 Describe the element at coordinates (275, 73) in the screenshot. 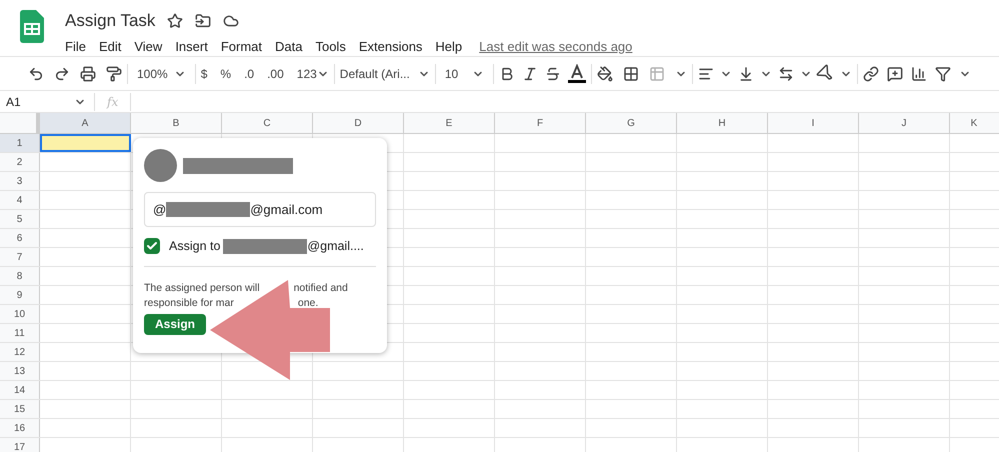

I see `increase-decimals-button: .00` at that location.